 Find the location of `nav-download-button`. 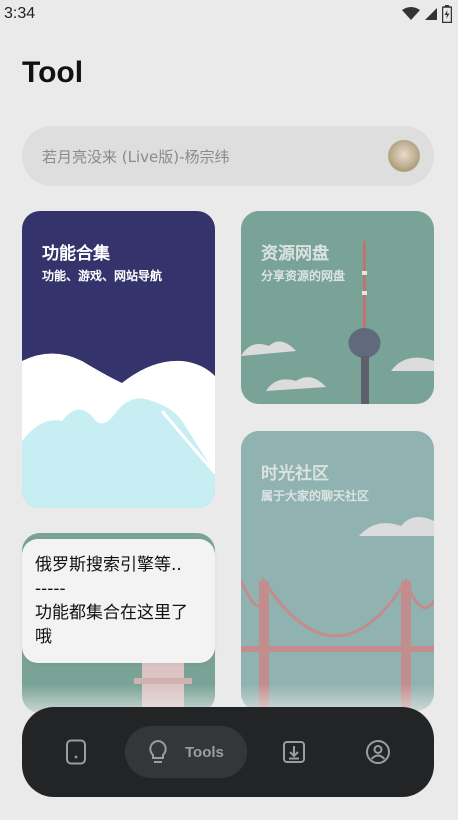

nav-download-button is located at coordinates (294, 752).